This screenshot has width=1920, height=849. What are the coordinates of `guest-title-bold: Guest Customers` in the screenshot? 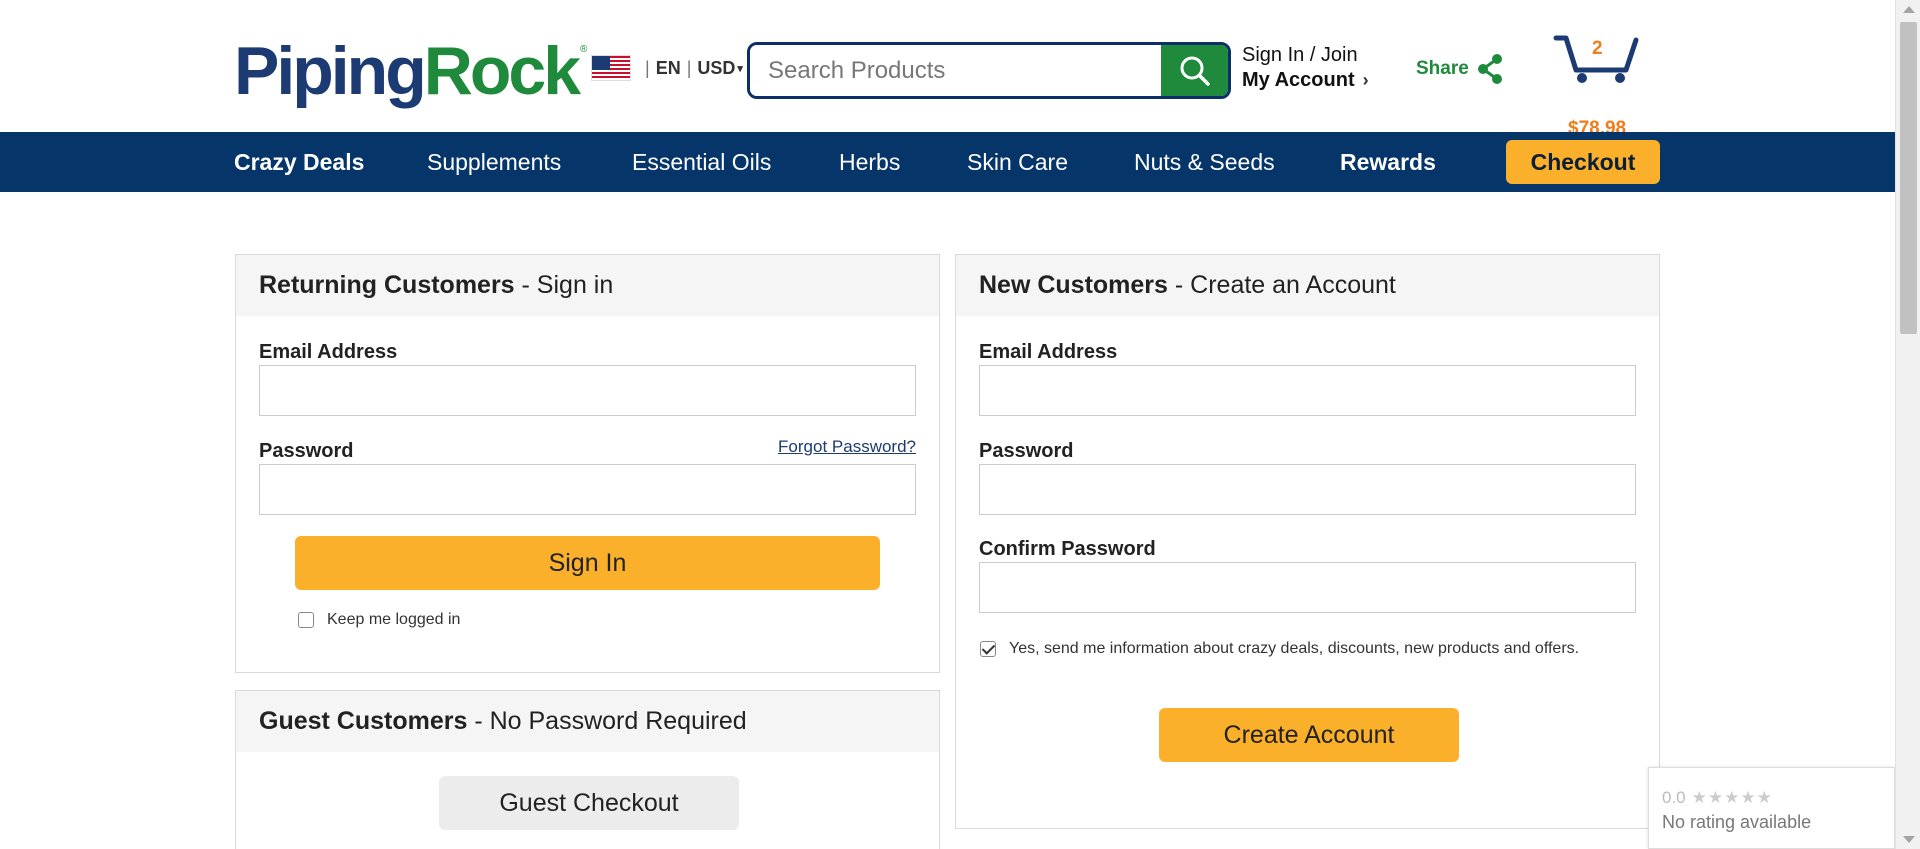 It's located at (363, 721).